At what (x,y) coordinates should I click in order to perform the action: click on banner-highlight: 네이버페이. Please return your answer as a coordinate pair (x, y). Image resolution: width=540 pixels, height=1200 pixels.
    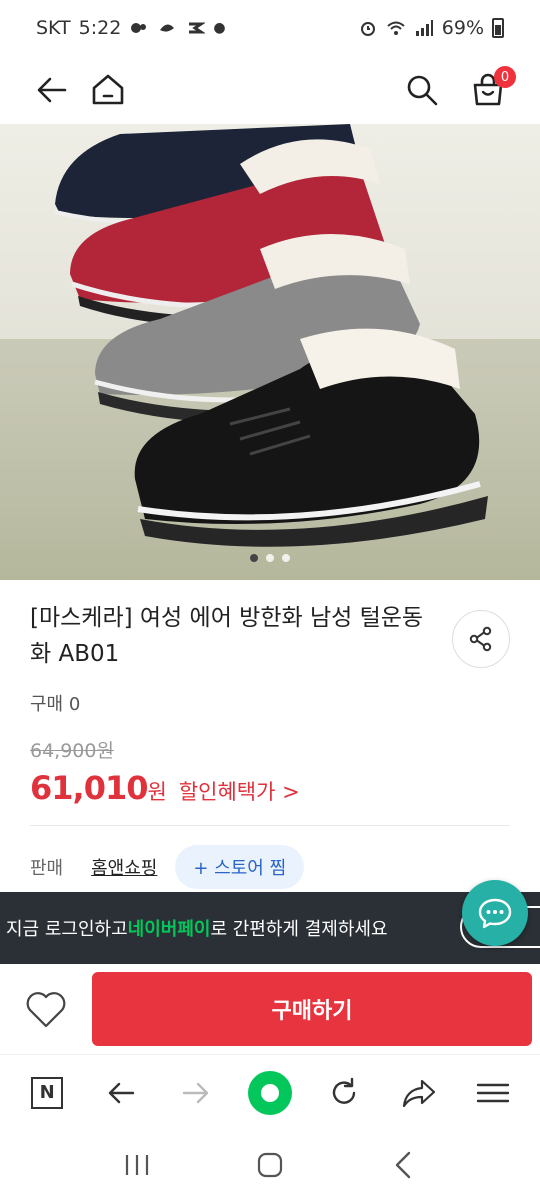
    Looking at the image, I should click on (169, 929).